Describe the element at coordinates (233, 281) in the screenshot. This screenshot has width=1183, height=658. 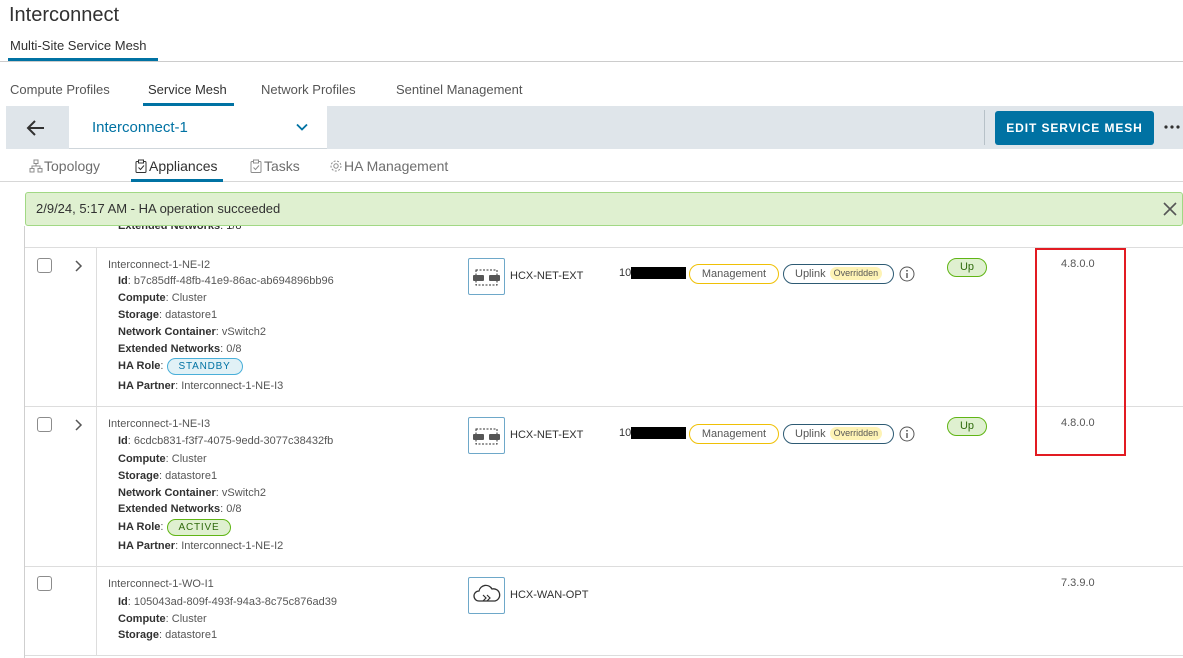
I see `appliance-id: b7c85dff-48fb-41e9-86ac-ab694896bb96` at that location.